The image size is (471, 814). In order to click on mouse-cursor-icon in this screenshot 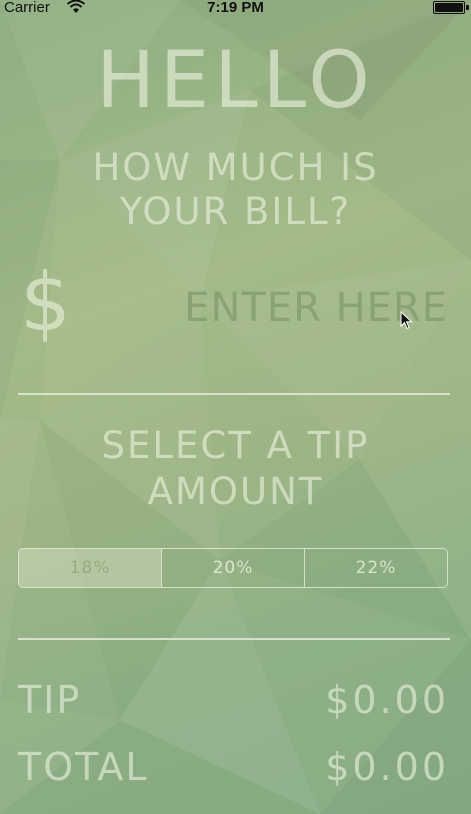, I will do `click(406, 320)`.